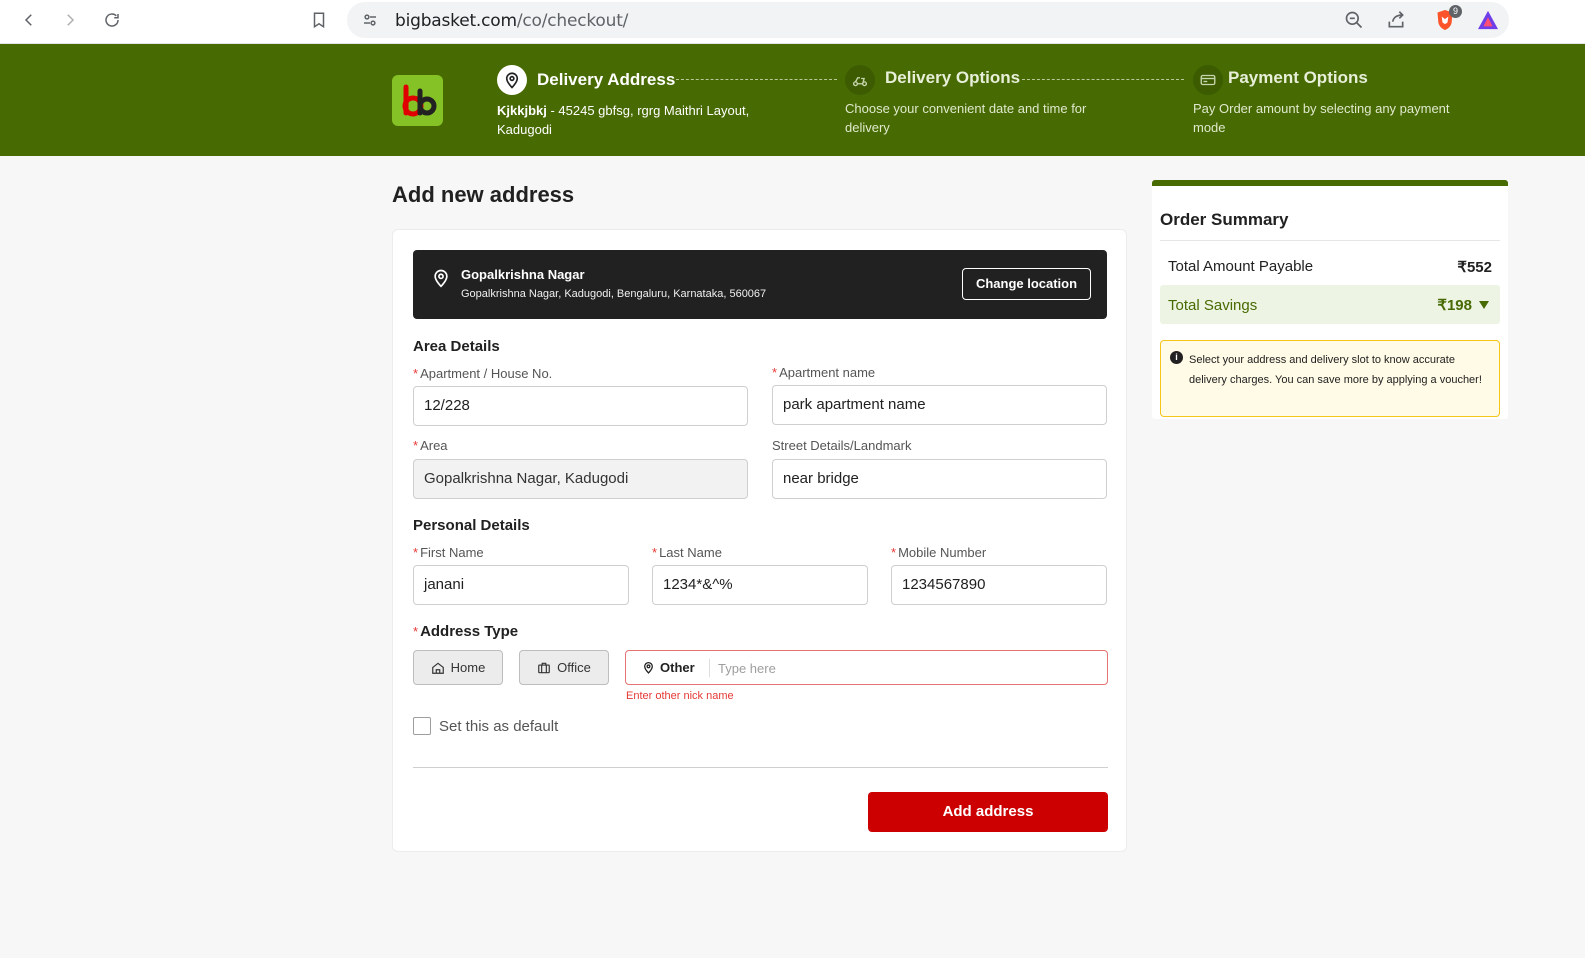 This screenshot has height=958, width=1585. I want to click on info-icon: i, so click(1176, 357).